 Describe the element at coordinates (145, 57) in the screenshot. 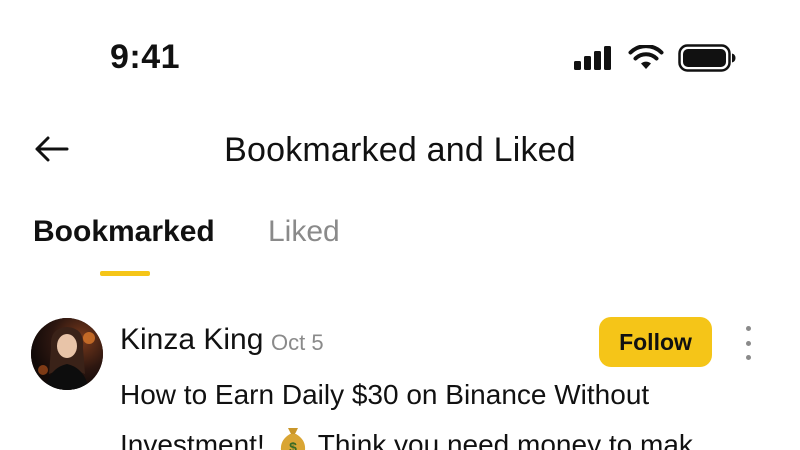

I see `status-time: 9:41` at that location.